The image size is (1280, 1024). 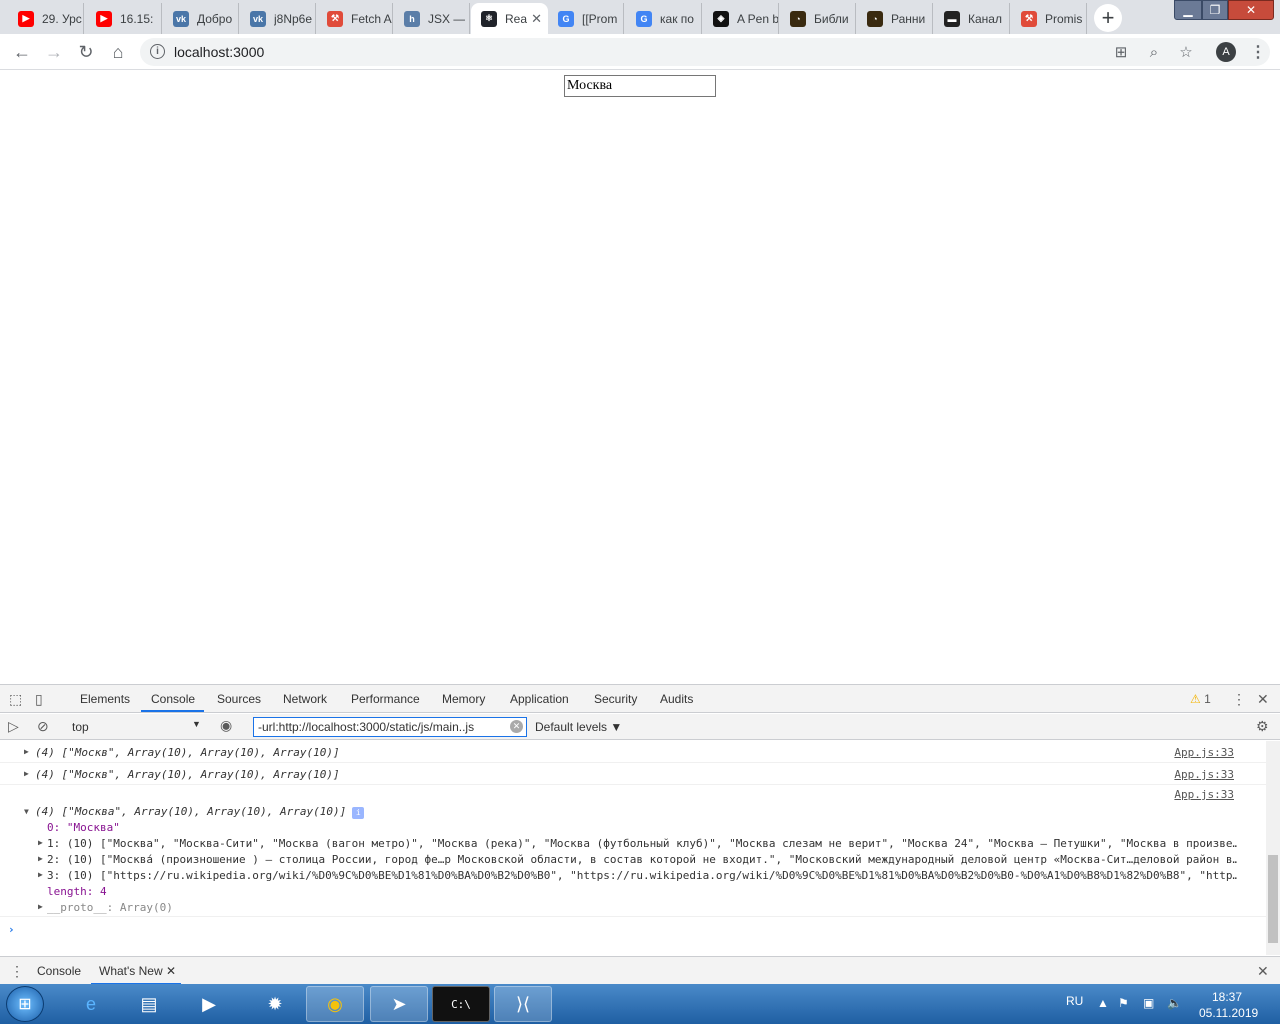 What do you see at coordinates (226, 725) in the screenshot?
I see `live-expression-eye-icon: ◉` at bounding box center [226, 725].